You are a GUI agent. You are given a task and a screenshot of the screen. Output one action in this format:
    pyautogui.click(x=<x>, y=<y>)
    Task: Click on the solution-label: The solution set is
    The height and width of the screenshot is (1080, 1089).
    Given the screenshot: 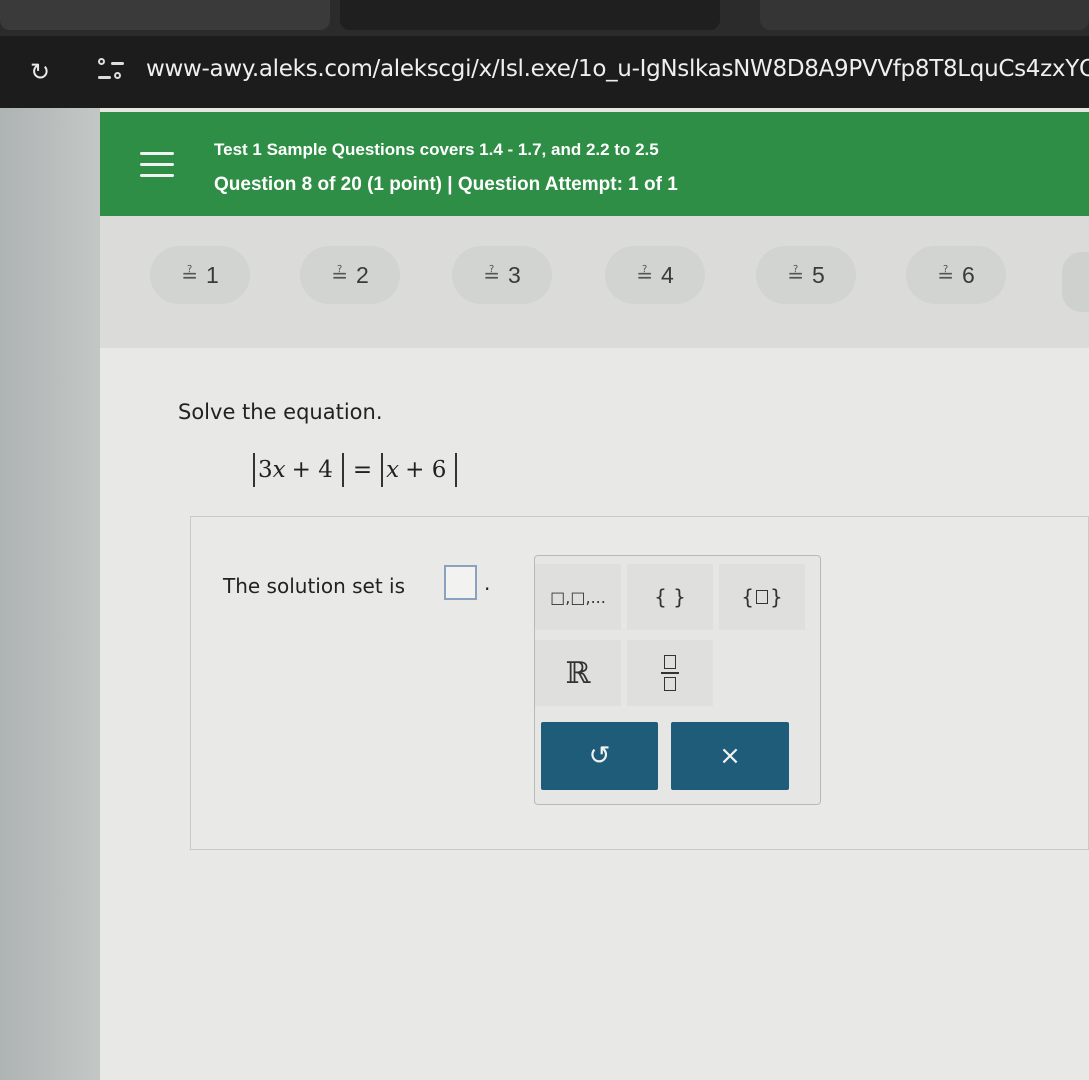 What is the action you would take?
    pyautogui.click(x=314, y=586)
    